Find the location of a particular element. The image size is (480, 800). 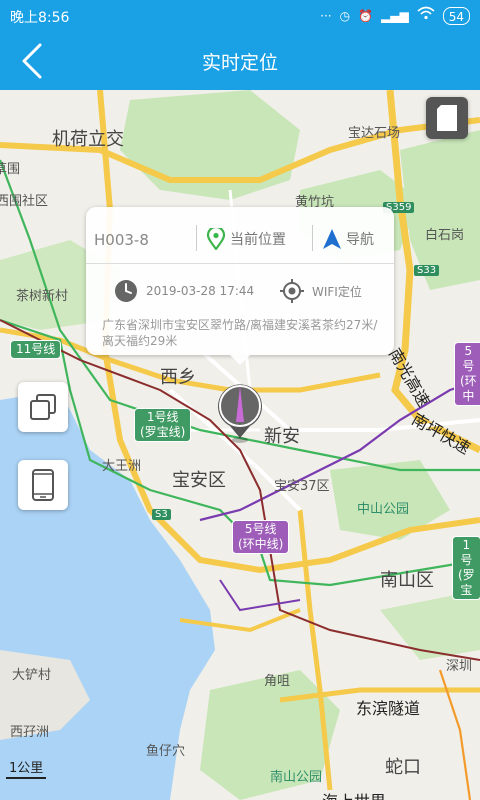

location-type: WIFI定位 is located at coordinates (337, 291).